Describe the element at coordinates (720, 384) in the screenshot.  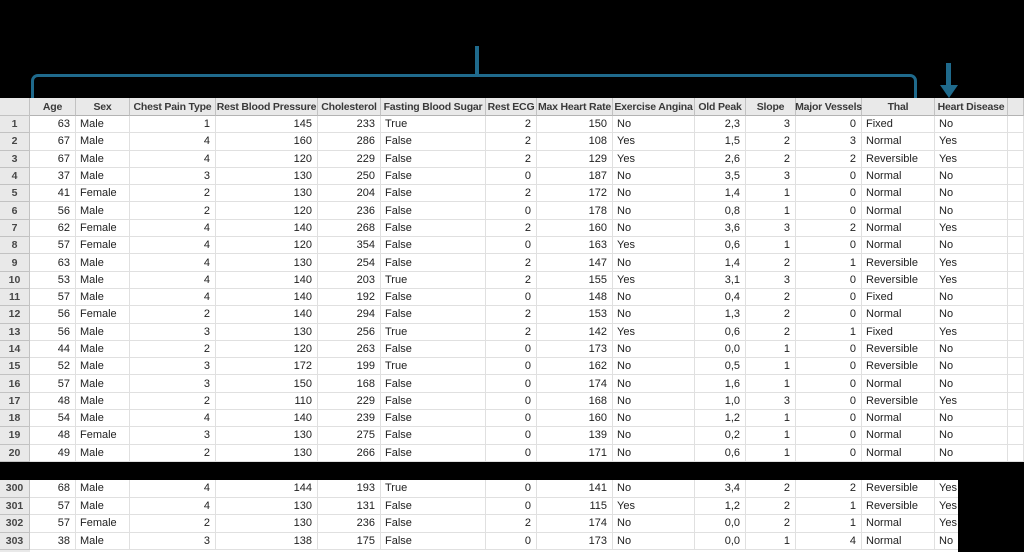
I see `table-cell: 1,6` at that location.